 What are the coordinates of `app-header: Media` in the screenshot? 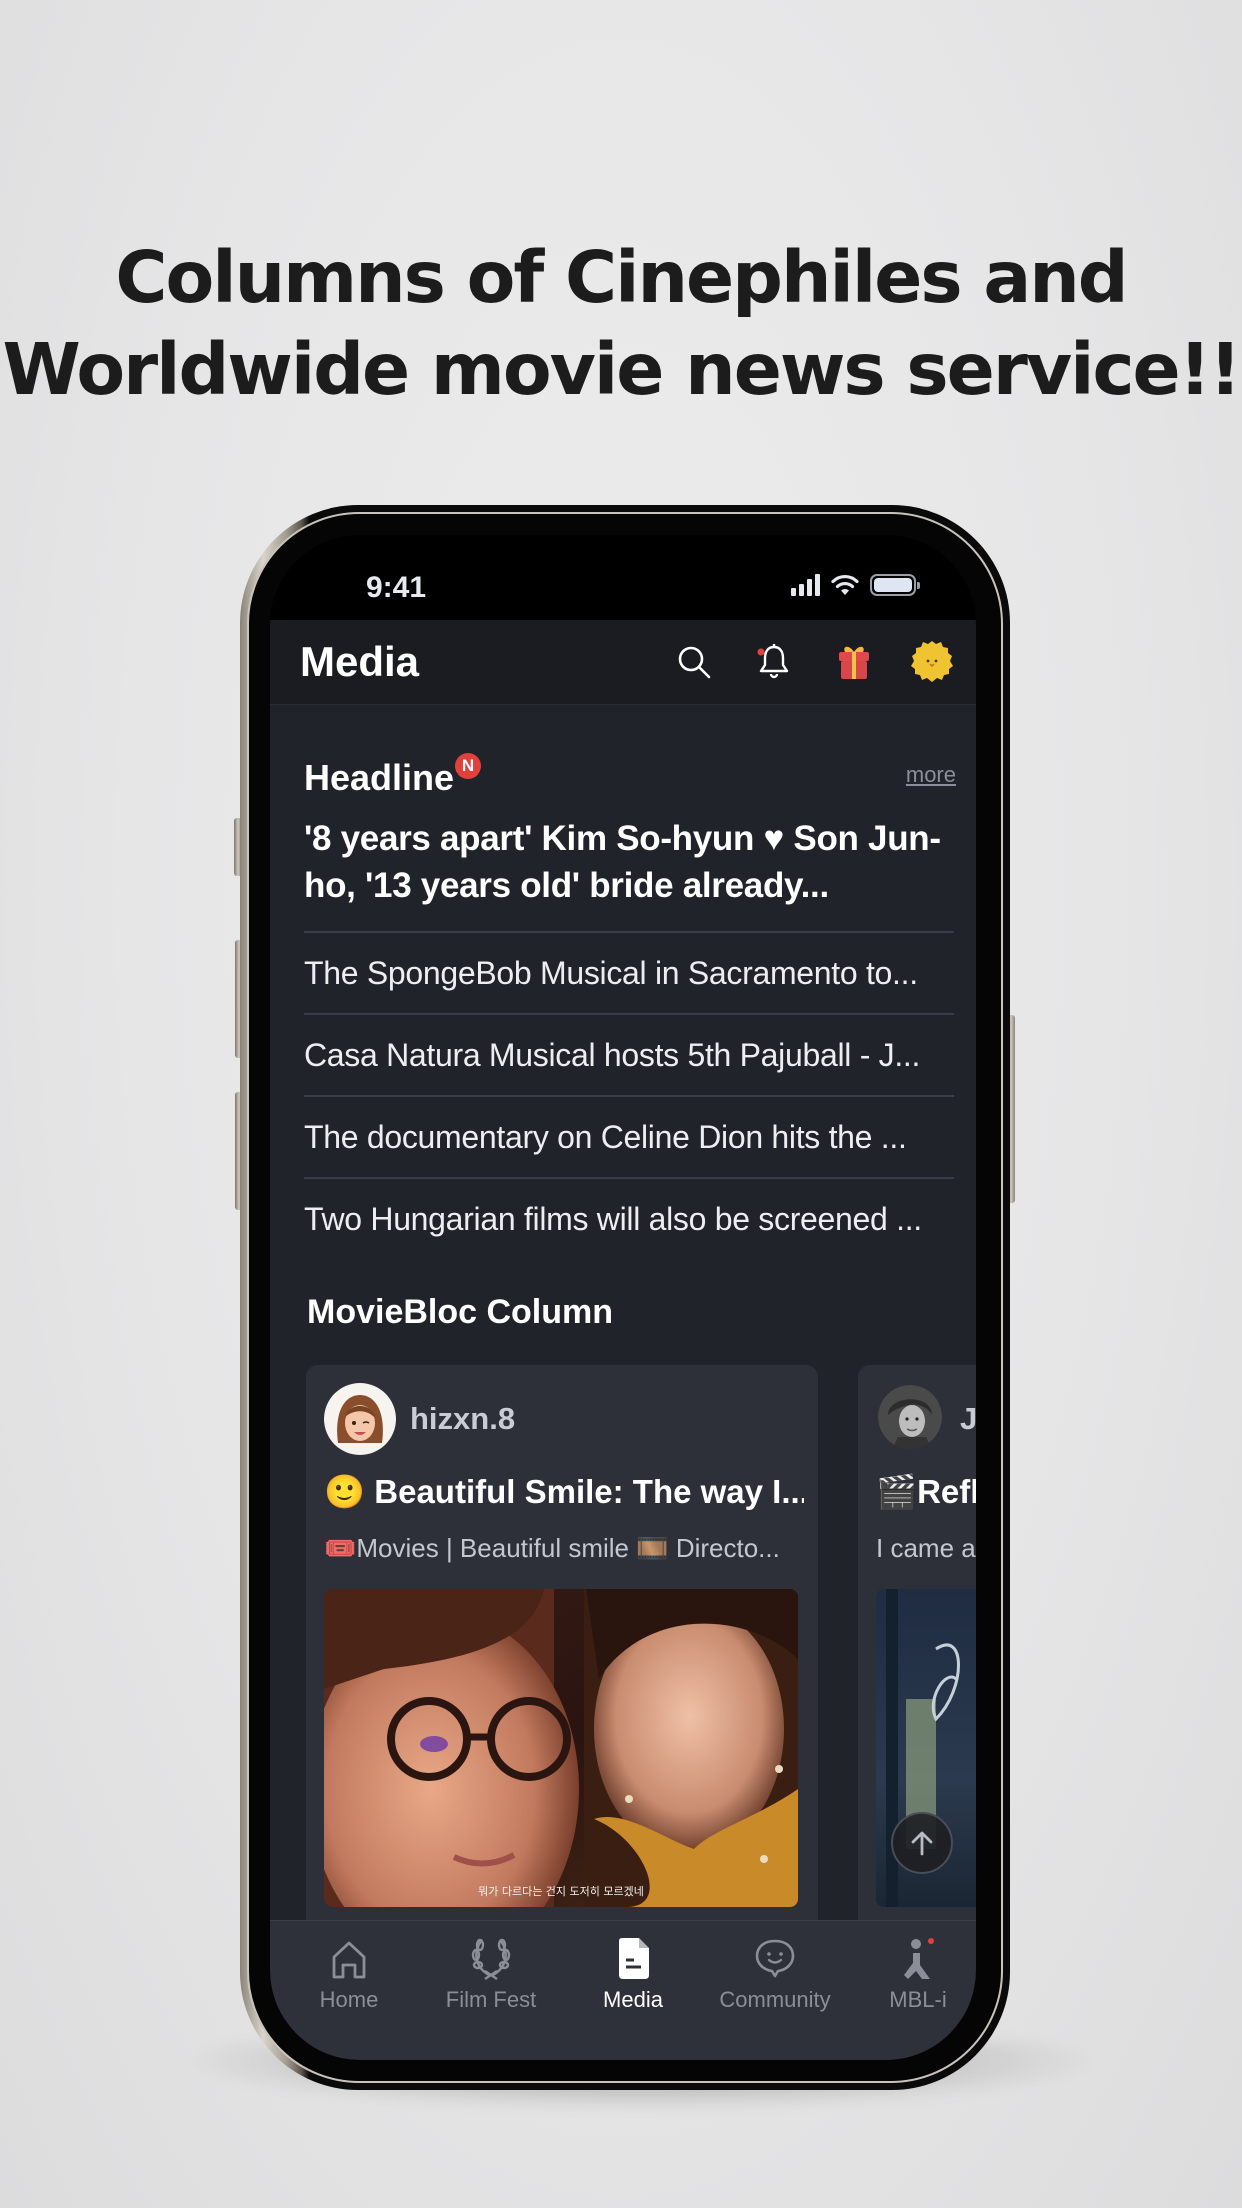 It's located at (623, 662).